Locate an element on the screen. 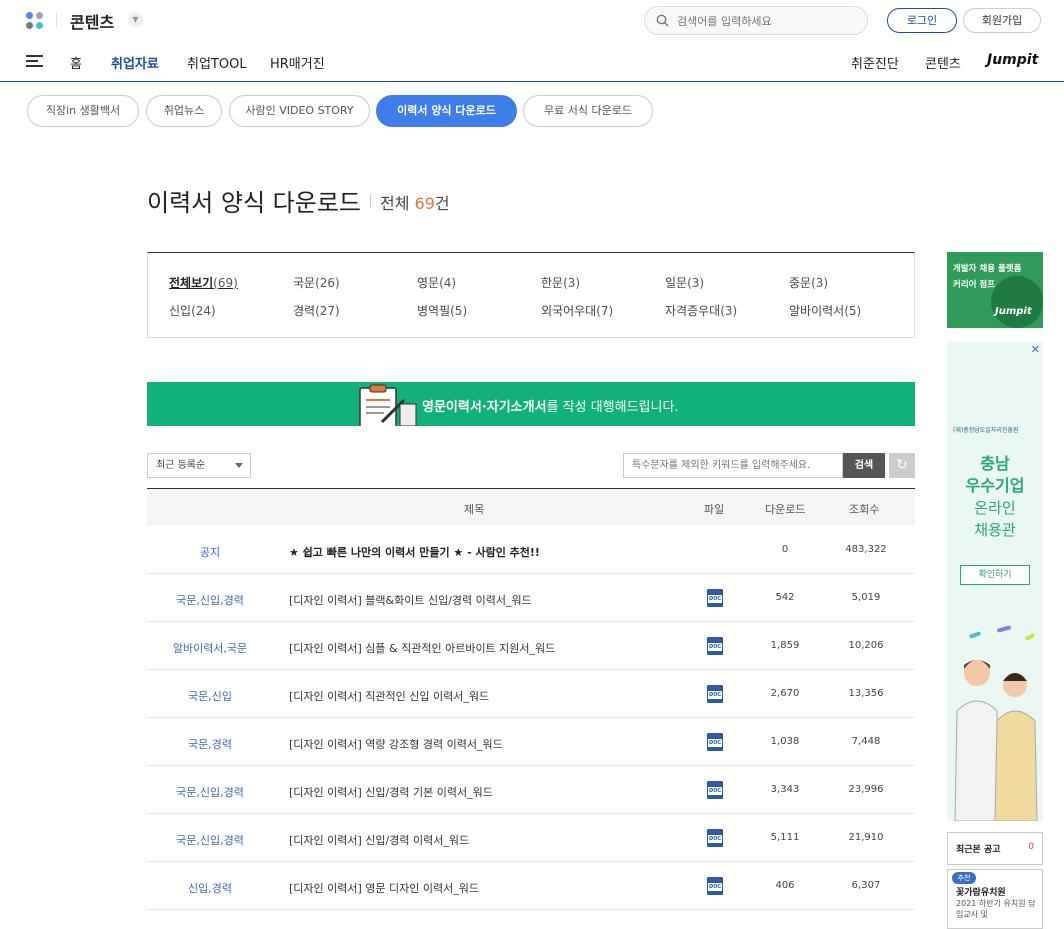  tab-resume-download: 이력서 양식 다운로드 is located at coordinates (446, 111).